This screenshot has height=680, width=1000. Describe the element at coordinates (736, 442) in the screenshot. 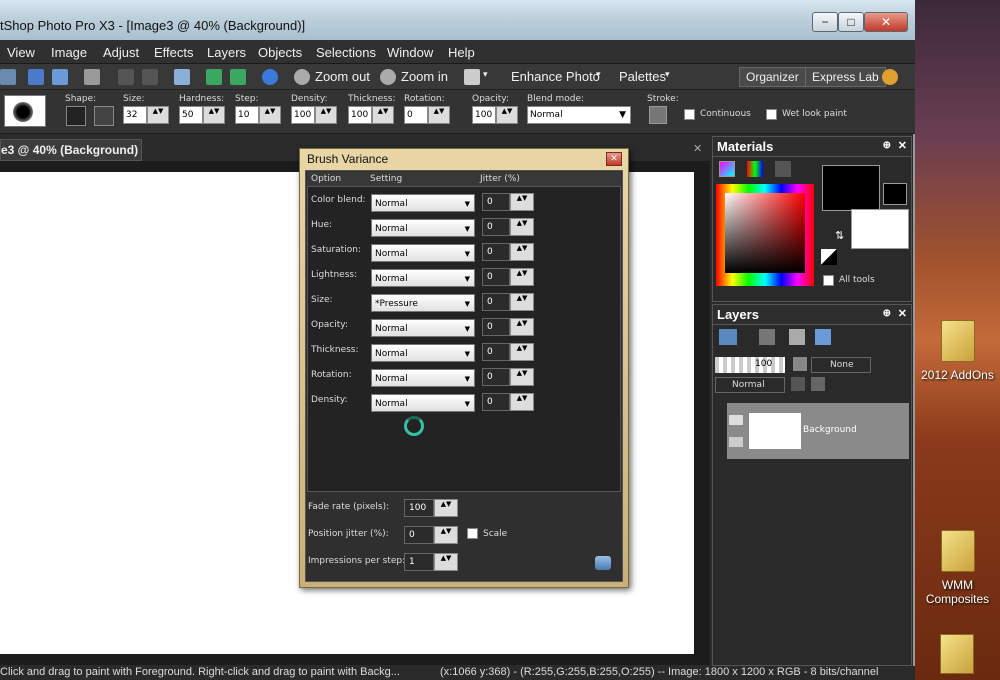

I see `visibility-eye-icon` at that location.